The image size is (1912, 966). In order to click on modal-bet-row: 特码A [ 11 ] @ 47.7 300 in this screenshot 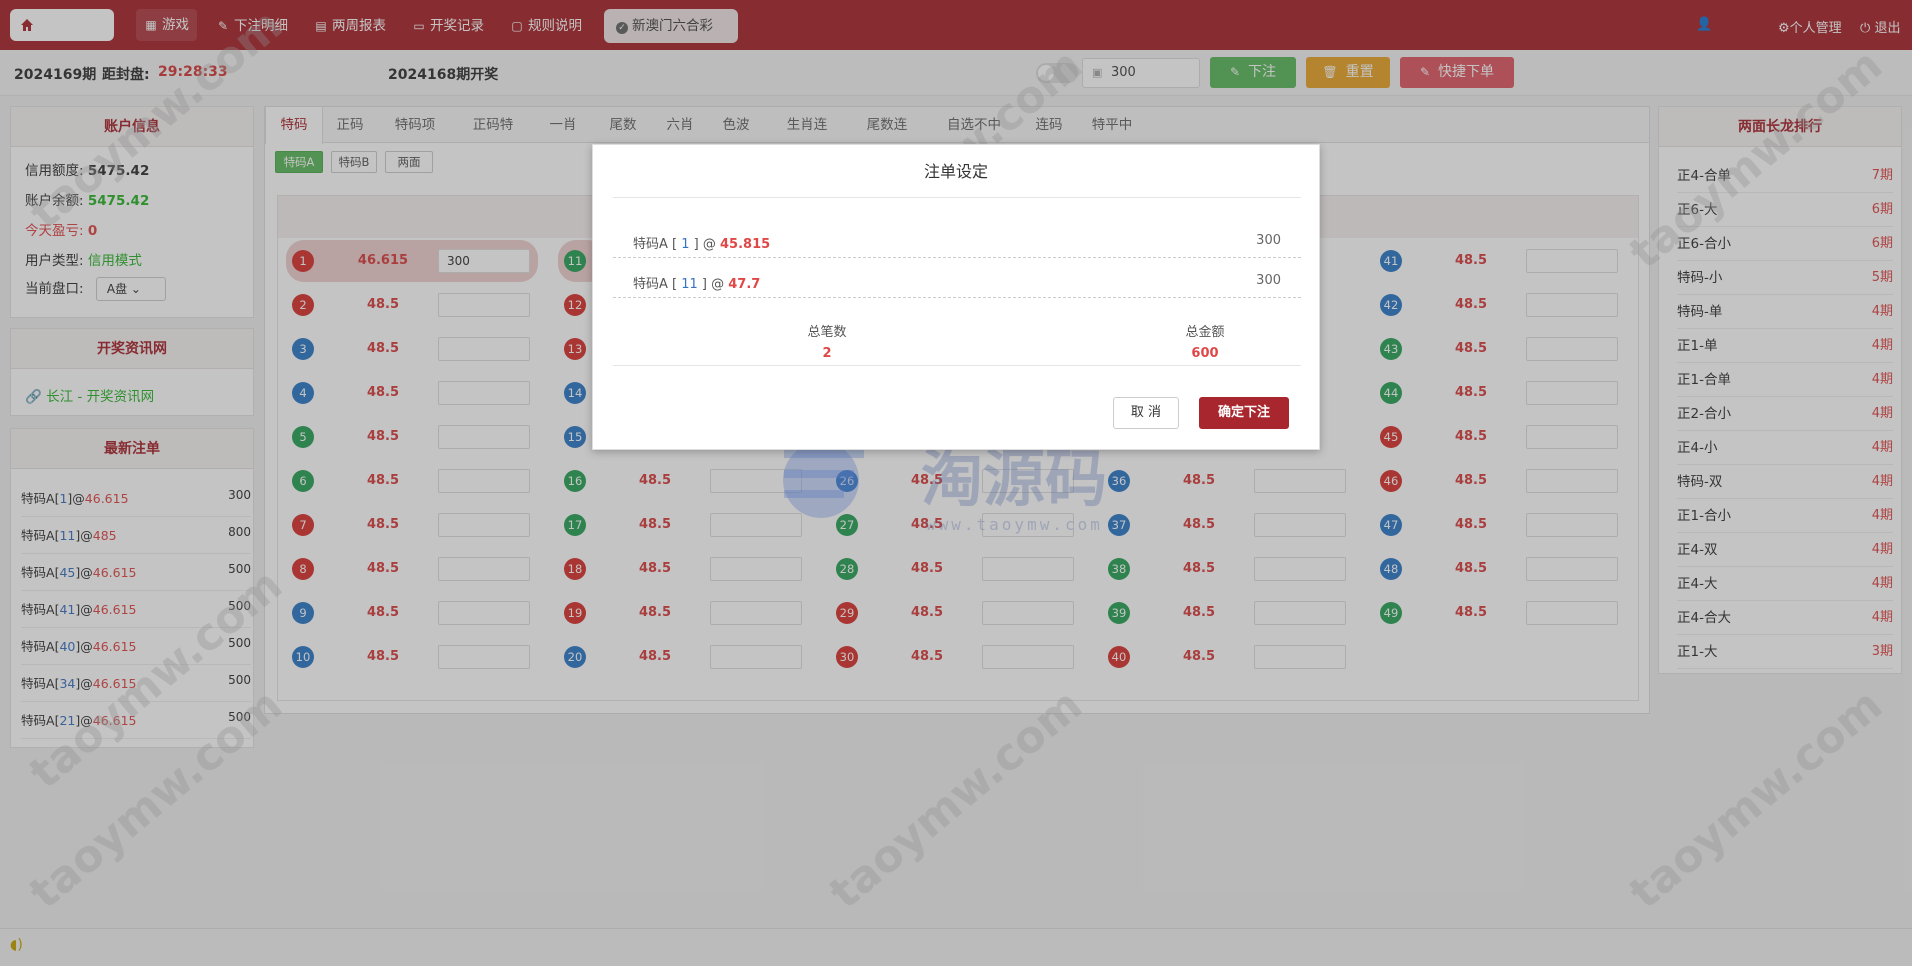, I will do `click(957, 282)`.